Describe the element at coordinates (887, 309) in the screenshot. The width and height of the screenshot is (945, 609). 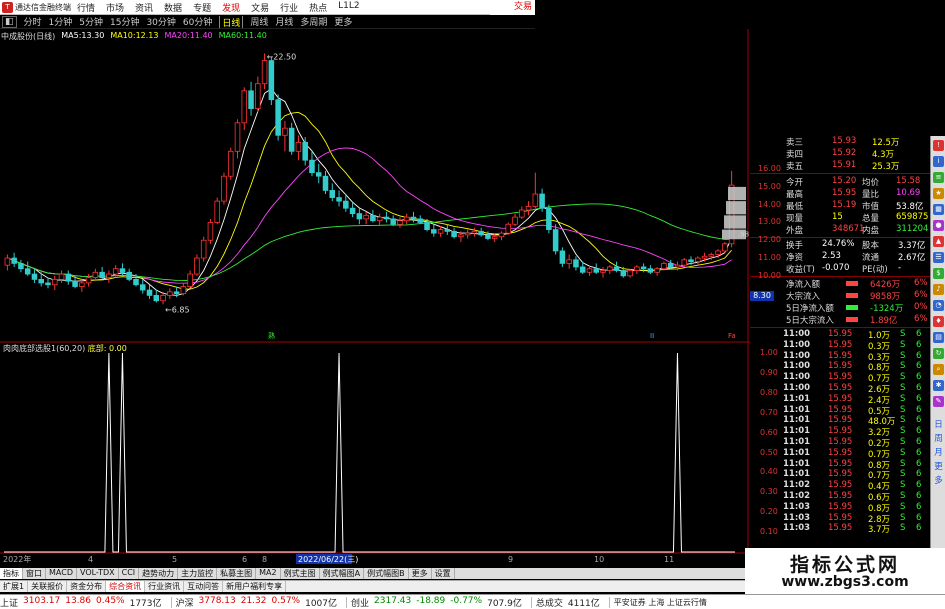
I see `flow-value: -1324万` at that location.